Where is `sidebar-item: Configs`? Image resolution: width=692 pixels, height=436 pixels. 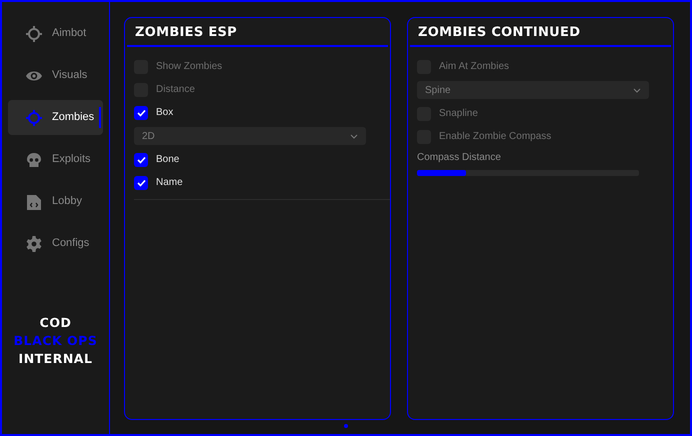 sidebar-item: Configs is located at coordinates (55, 243).